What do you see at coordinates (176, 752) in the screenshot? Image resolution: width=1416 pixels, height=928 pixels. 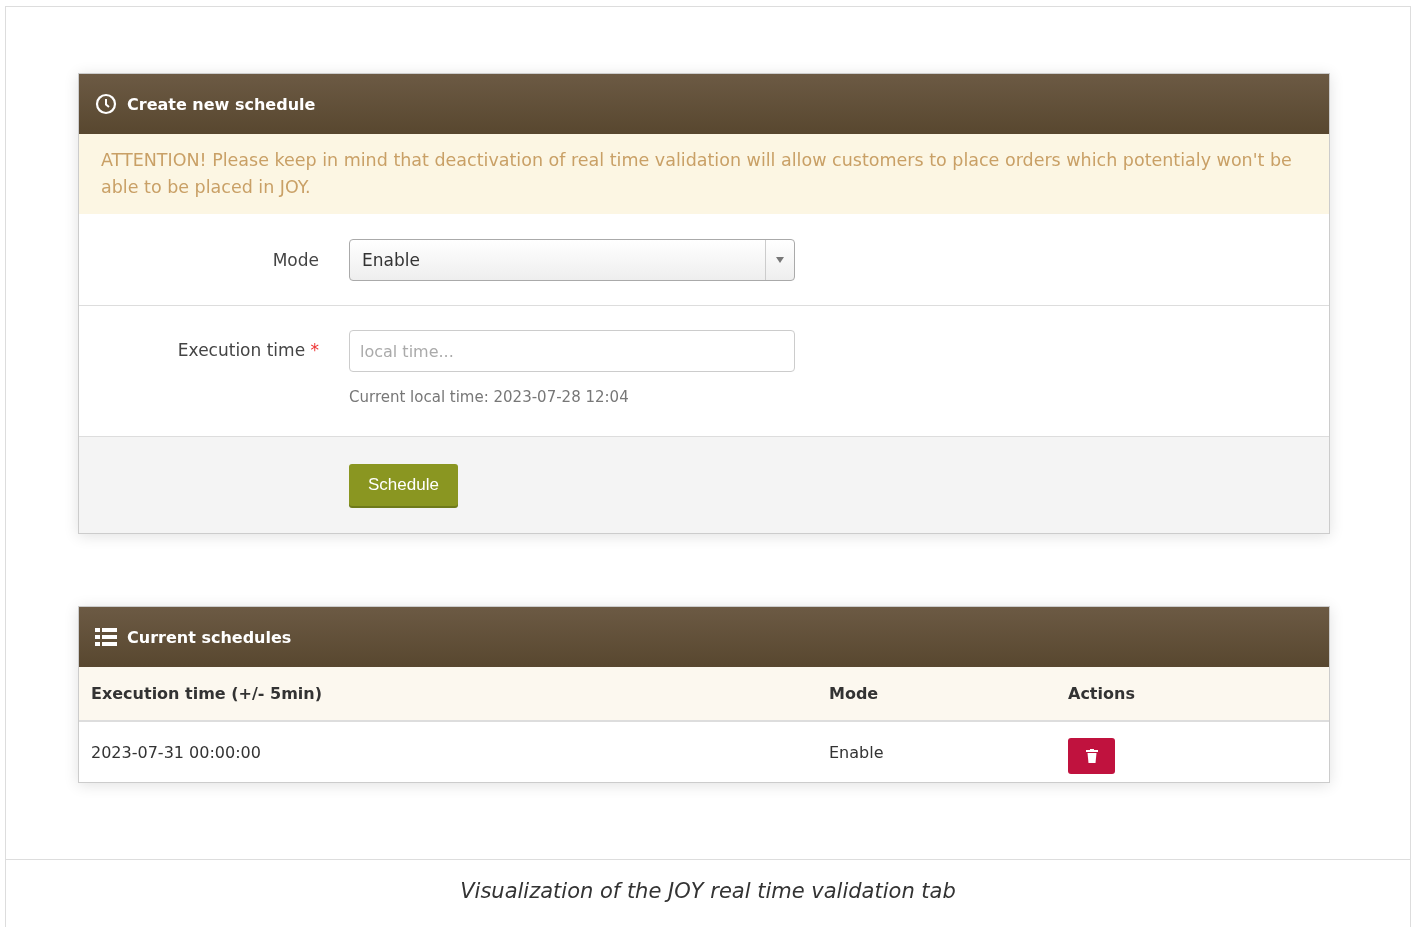 I see `table-cell-text: 2023-07-31 00:00:00` at bounding box center [176, 752].